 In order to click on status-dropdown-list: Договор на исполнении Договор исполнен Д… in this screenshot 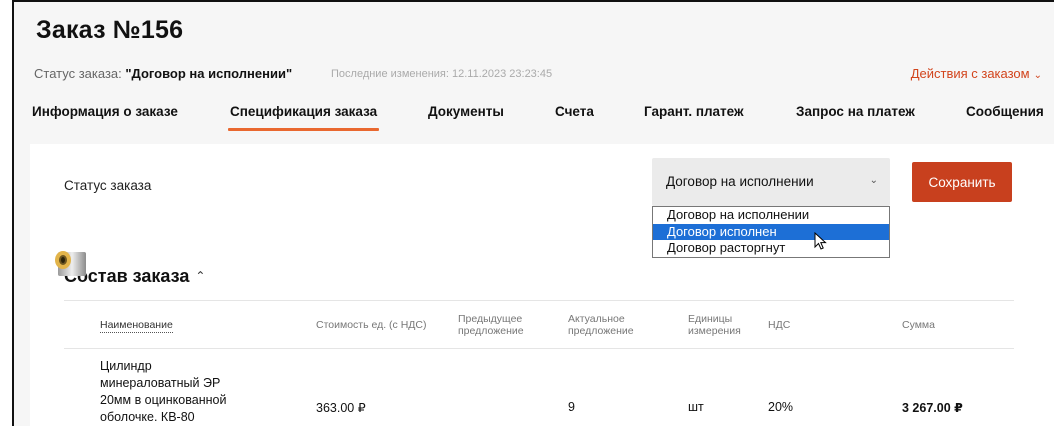, I will do `click(771, 232)`.